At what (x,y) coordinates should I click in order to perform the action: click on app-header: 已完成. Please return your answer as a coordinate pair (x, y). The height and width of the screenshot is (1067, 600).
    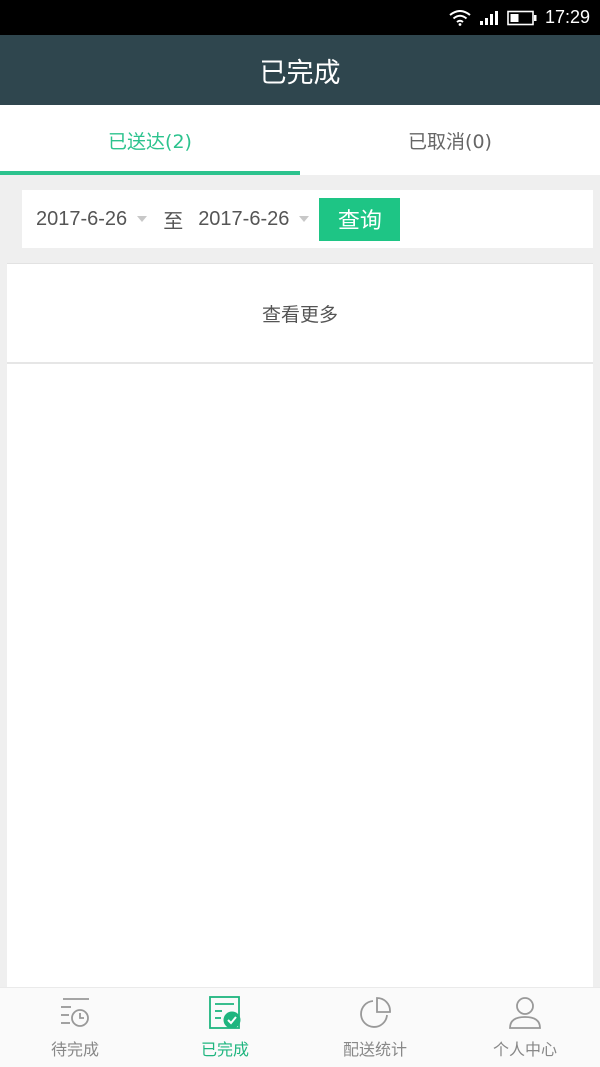
    Looking at the image, I should click on (300, 70).